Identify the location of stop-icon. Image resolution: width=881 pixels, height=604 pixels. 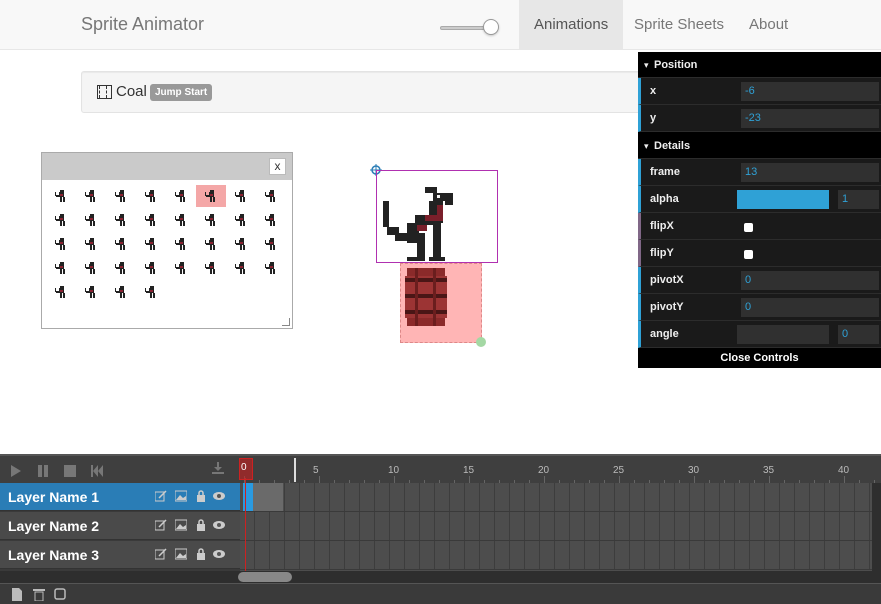
(70, 471).